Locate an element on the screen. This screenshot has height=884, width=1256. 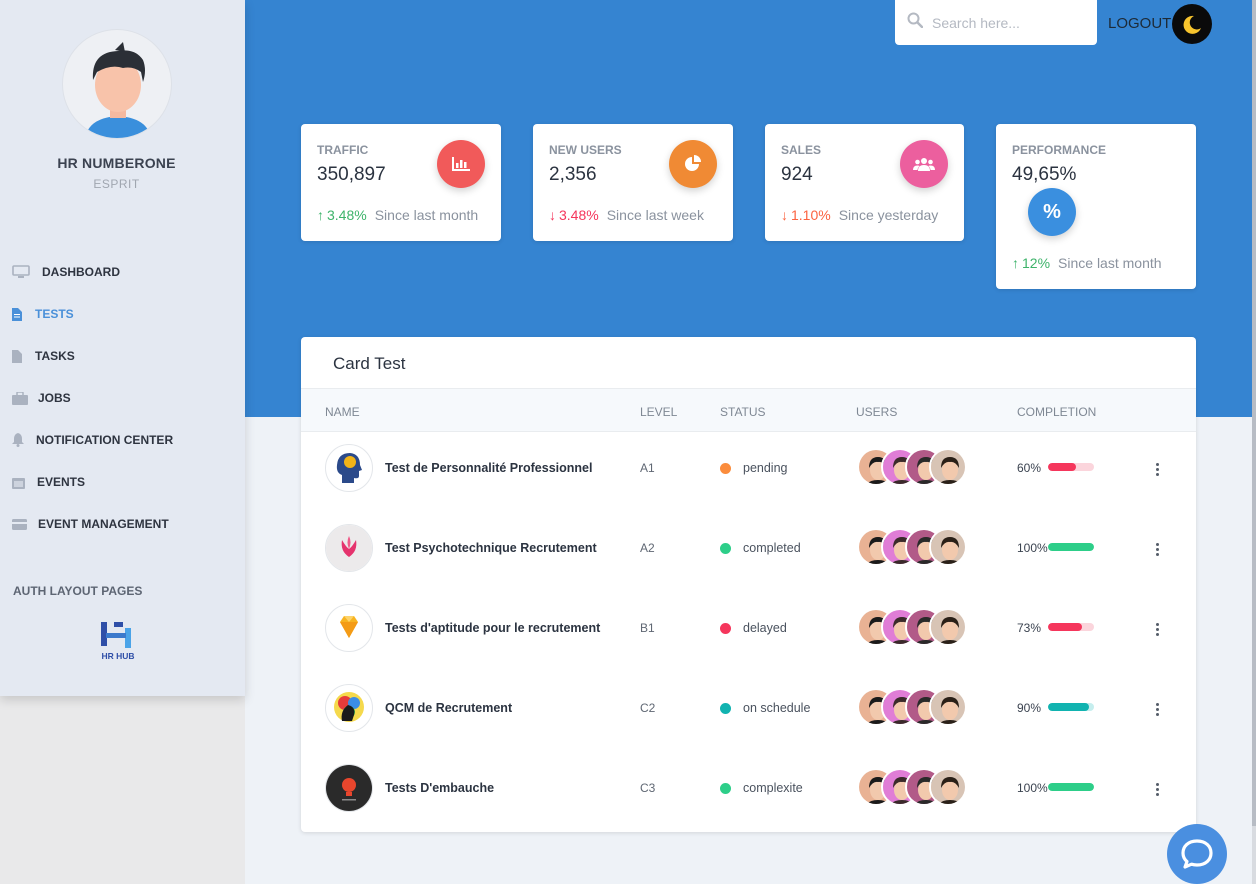
stat-title: PERFORMANCE is located at coordinates (1059, 150).